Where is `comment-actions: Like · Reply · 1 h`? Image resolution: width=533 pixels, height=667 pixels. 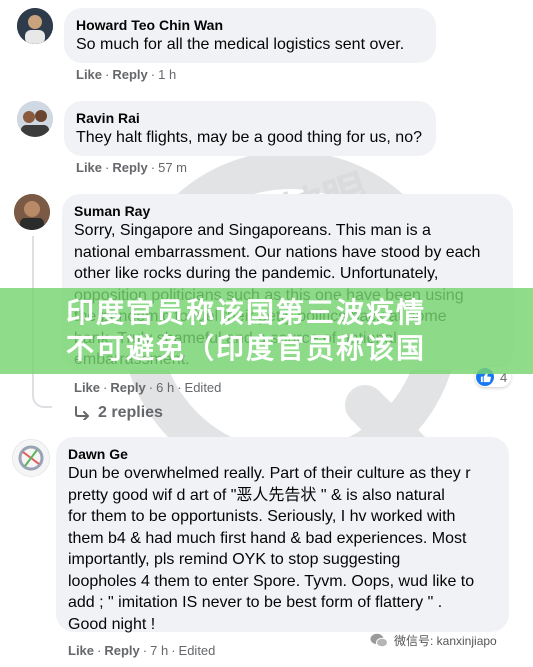
comment-actions: Like · Reply · 1 h is located at coordinates (126, 74).